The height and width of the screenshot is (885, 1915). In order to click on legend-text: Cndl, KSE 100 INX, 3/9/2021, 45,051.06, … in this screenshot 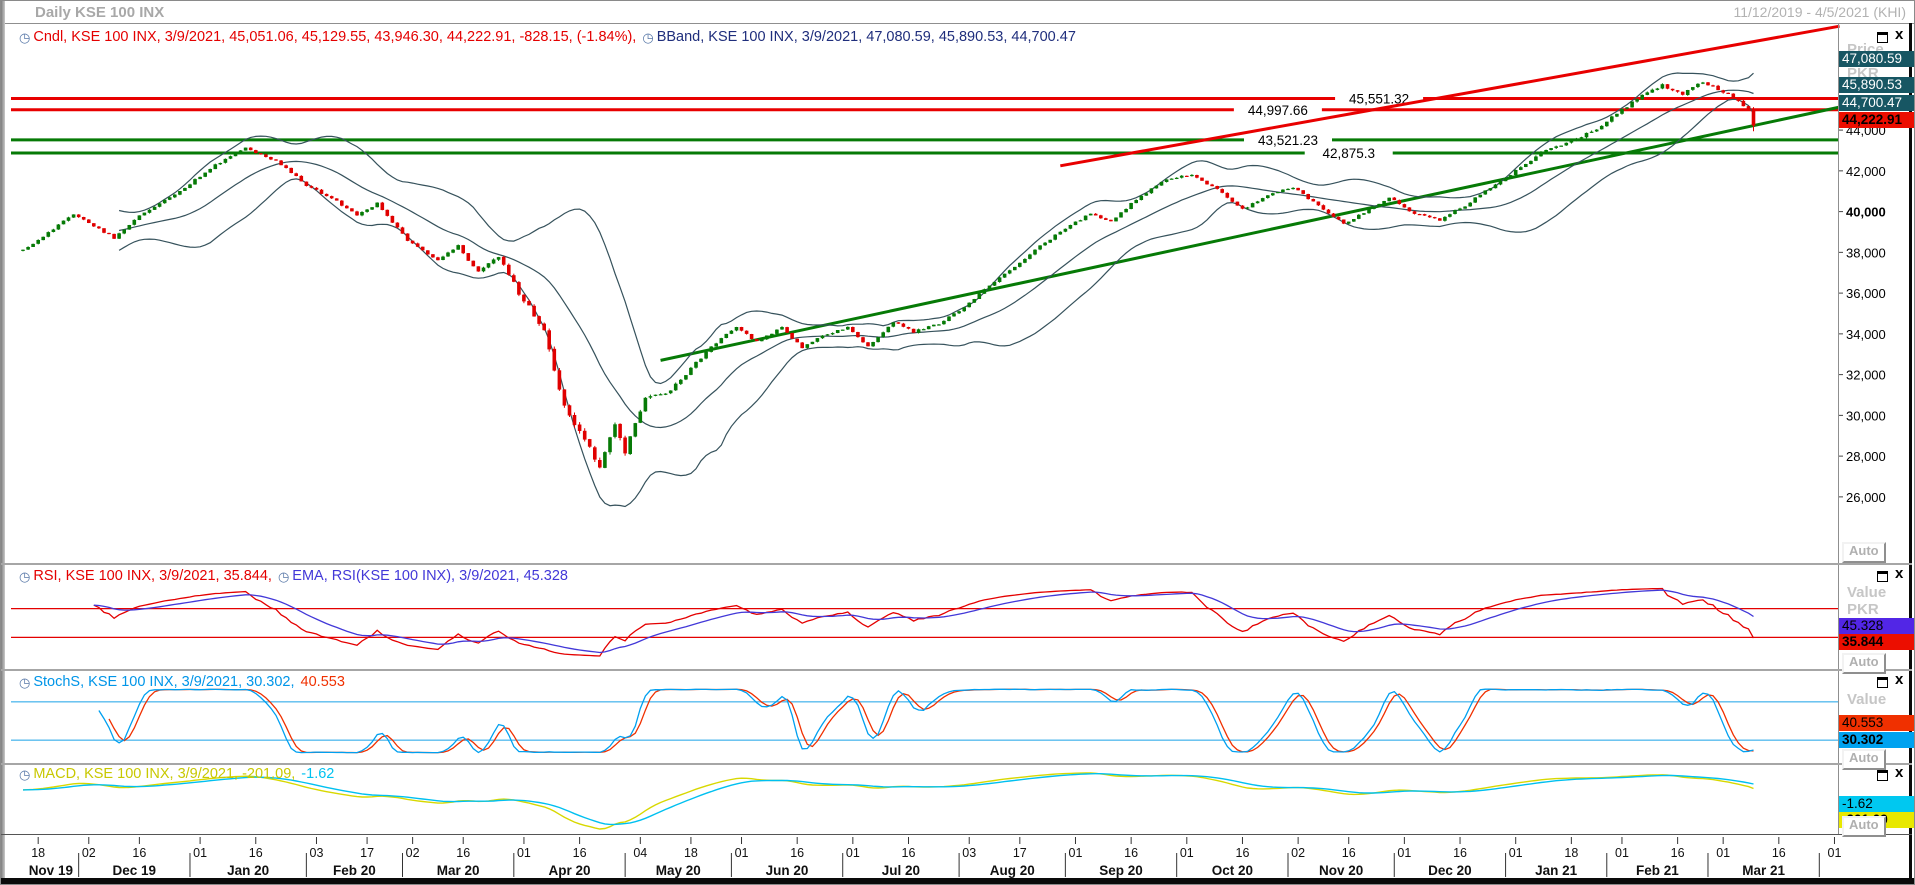, I will do `click(335, 37)`.